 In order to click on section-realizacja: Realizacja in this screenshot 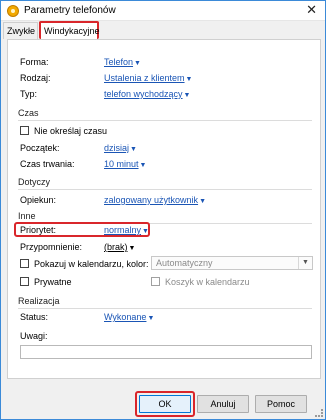, I will do `click(165, 302)`.